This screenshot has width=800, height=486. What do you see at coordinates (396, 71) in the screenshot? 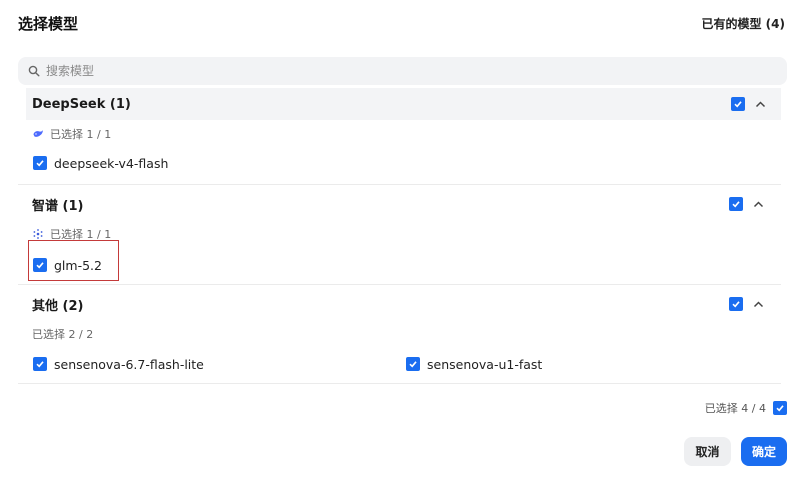
I see `search-input` at bounding box center [396, 71].